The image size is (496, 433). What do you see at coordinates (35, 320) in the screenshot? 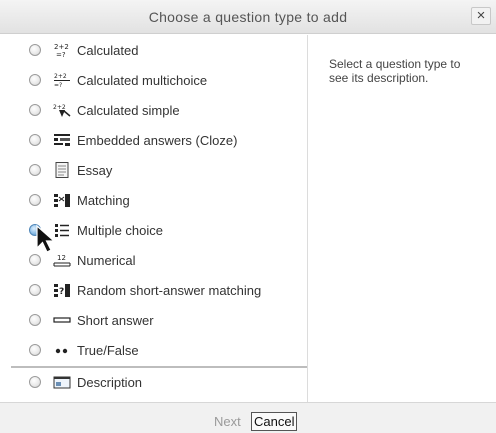
I see `radio-short-answer` at bounding box center [35, 320].